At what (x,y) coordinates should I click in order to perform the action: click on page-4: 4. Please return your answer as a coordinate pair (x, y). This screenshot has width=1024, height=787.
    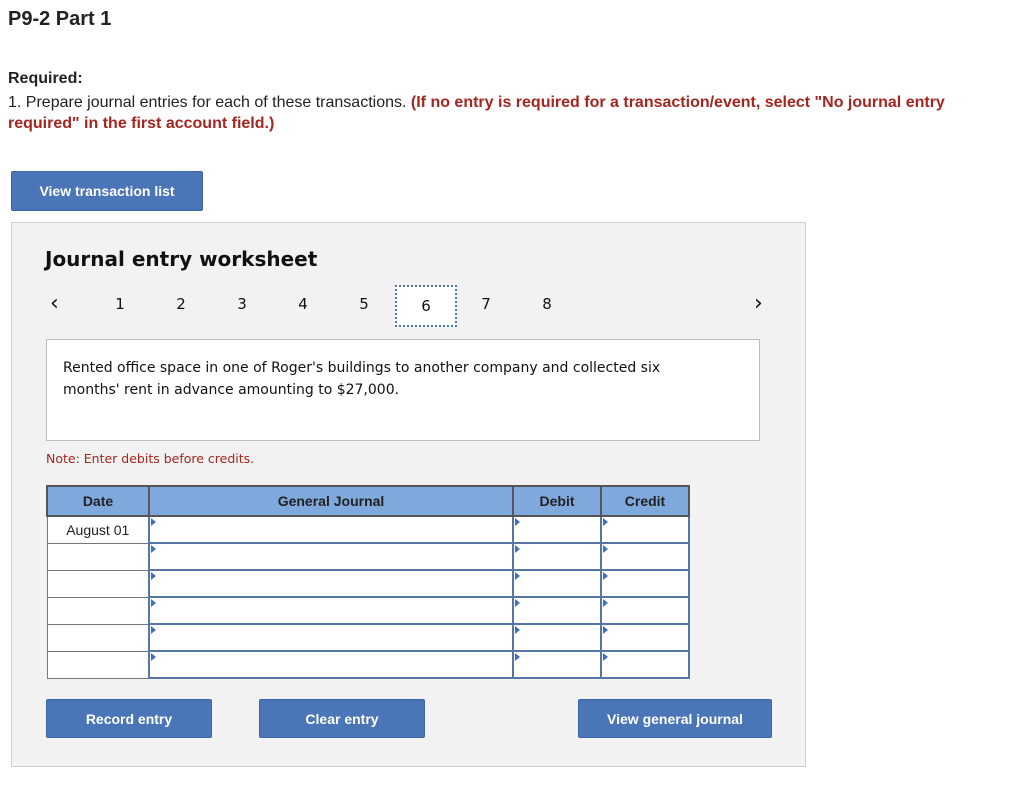
    Looking at the image, I should click on (303, 304).